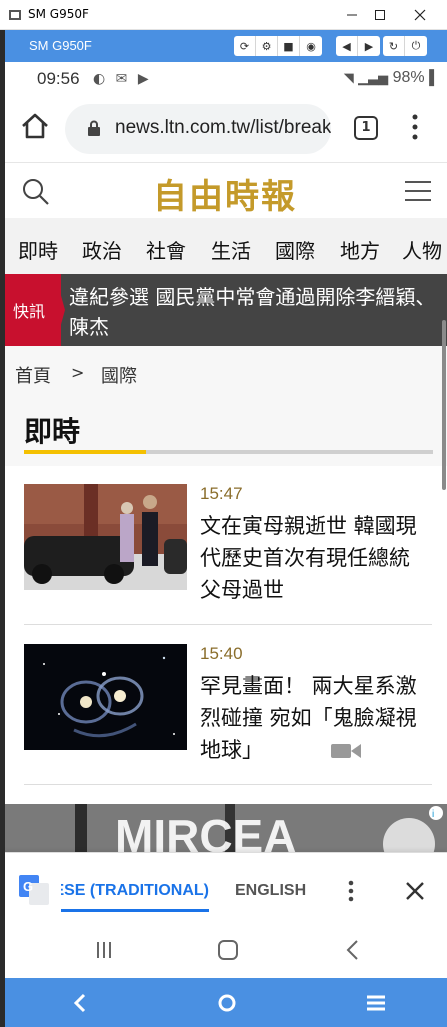 The width and height of the screenshot is (447, 1027). I want to click on hamburger-menu-icon, so click(418, 191).